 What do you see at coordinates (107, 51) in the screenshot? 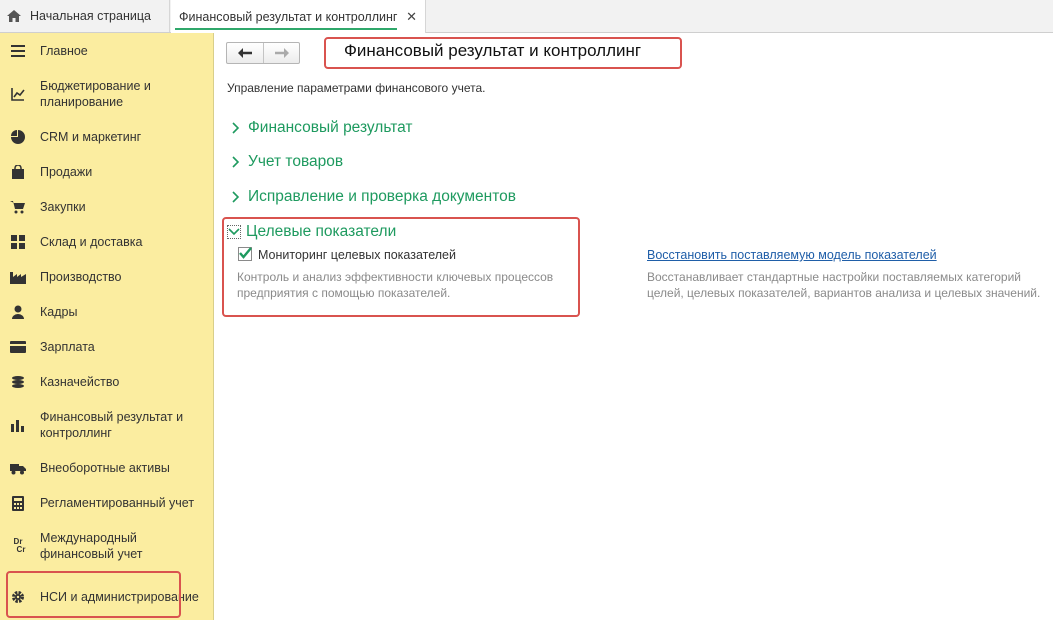
I see `sidebar-item-main: Главное` at bounding box center [107, 51].